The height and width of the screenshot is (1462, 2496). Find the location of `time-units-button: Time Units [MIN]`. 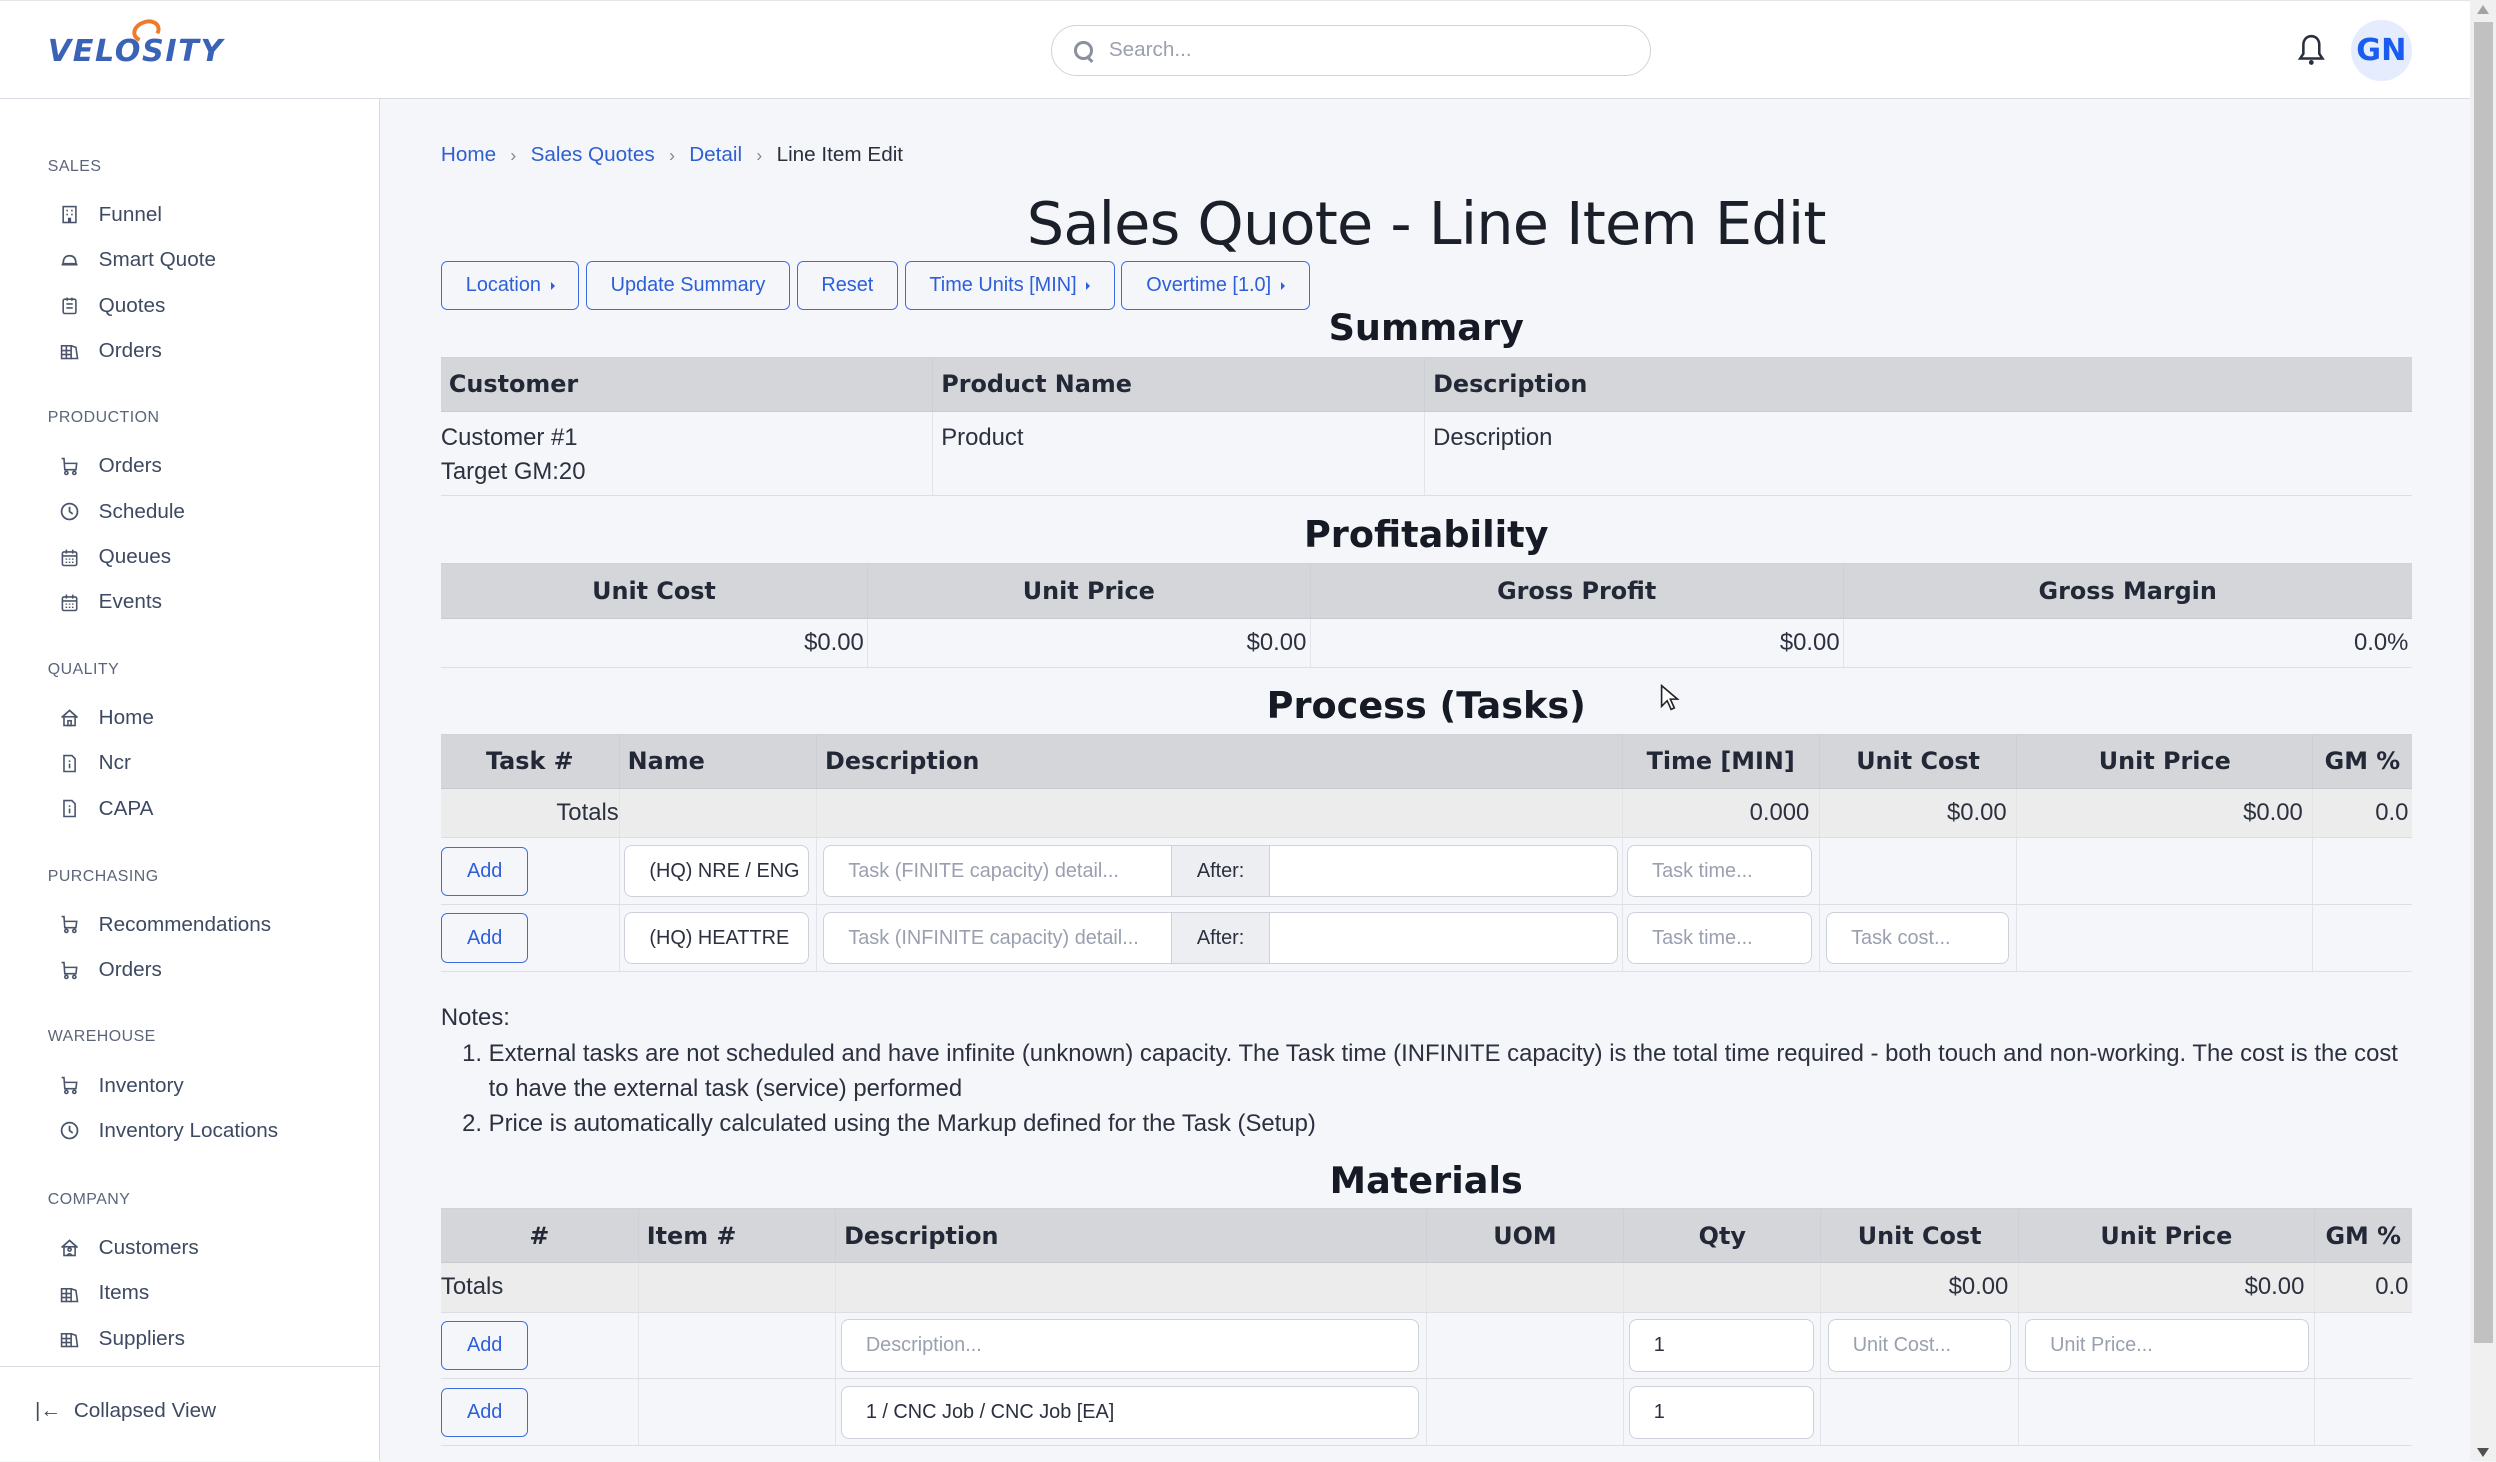

time-units-button: Time Units [MIN] is located at coordinates (1010, 286).